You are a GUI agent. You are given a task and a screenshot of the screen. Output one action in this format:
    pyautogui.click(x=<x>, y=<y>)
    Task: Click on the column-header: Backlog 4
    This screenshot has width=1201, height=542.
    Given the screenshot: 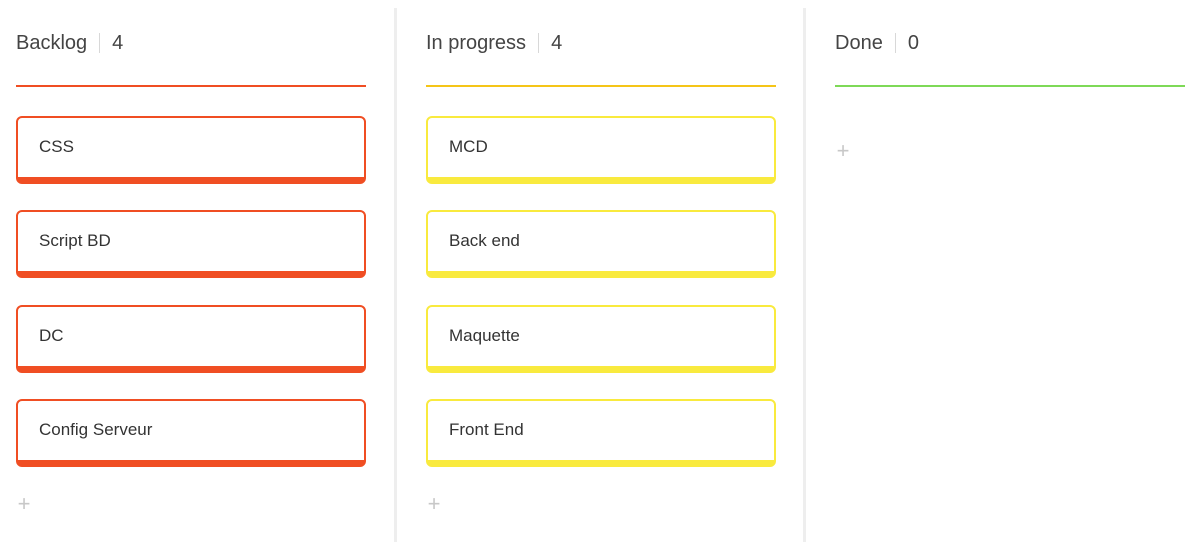 What is the action you would take?
    pyautogui.click(x=69, y=43)
    